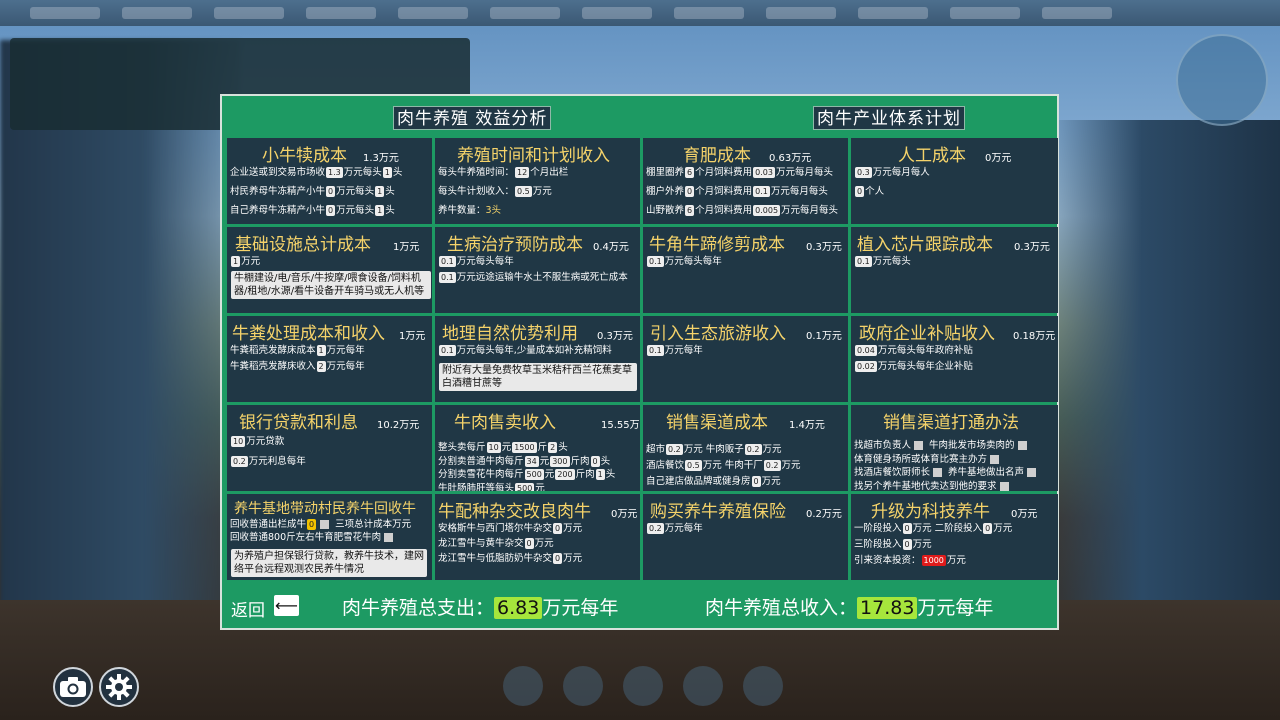 The width and height of the screenshot is (1280, 720). Describe the element at coordinates (764, 172) in the screenshot. I see `value-input: 0.03` at that location.